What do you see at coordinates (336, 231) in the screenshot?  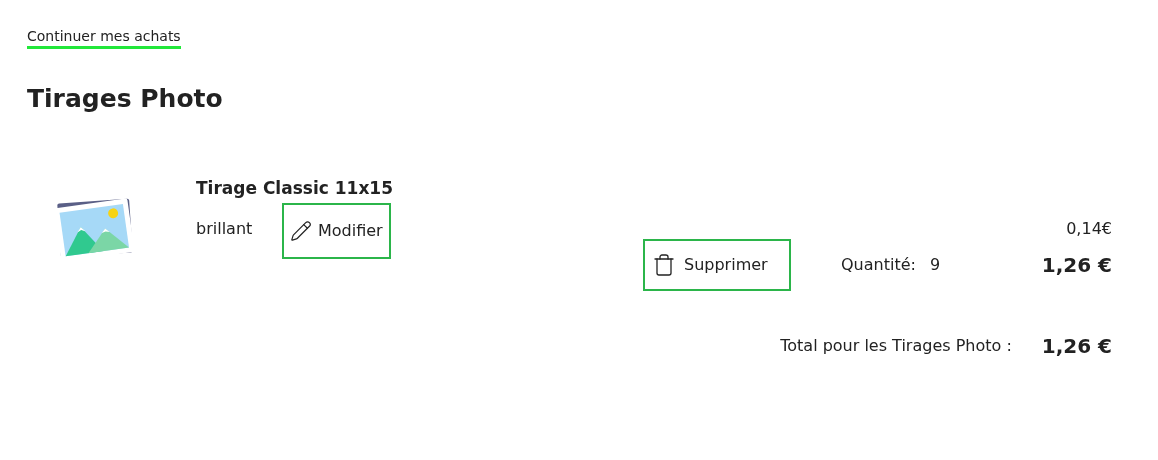 I see `edit-button: Modifier` at bounding box center [336, 231].